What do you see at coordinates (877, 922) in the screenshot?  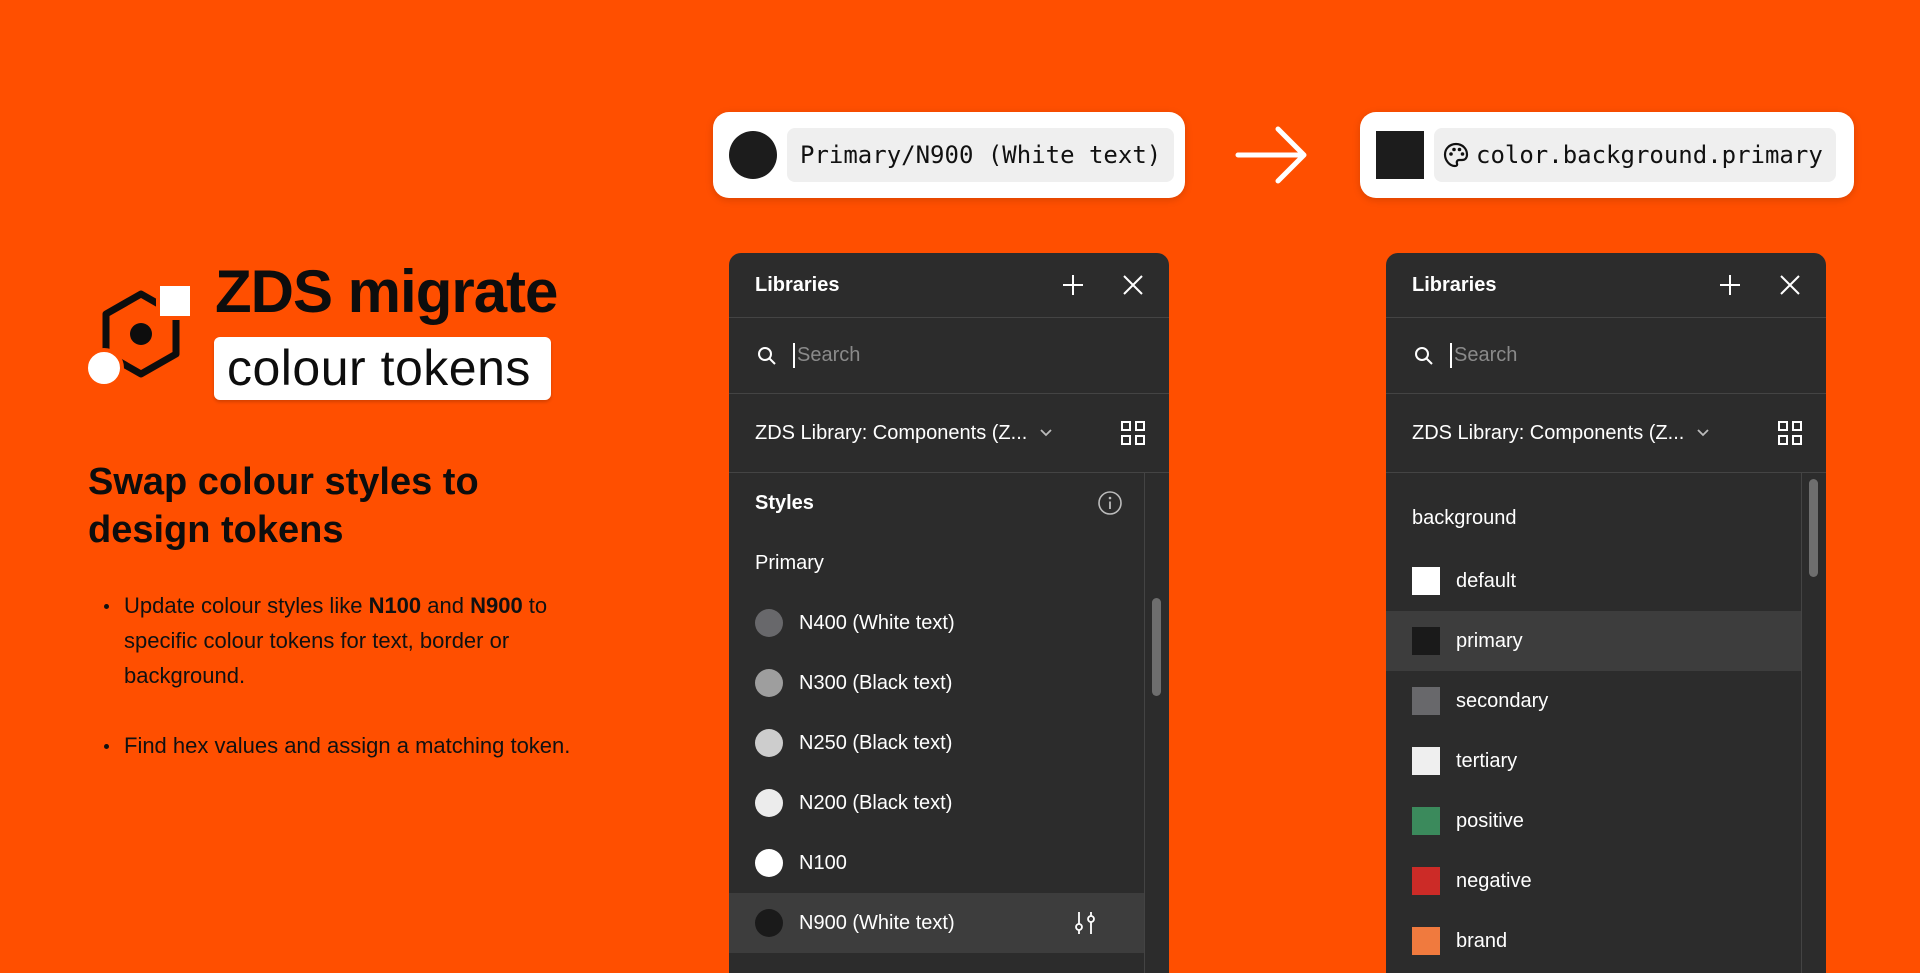 I see `style-label: N900 (White text)` at bounding box center [877, 922].